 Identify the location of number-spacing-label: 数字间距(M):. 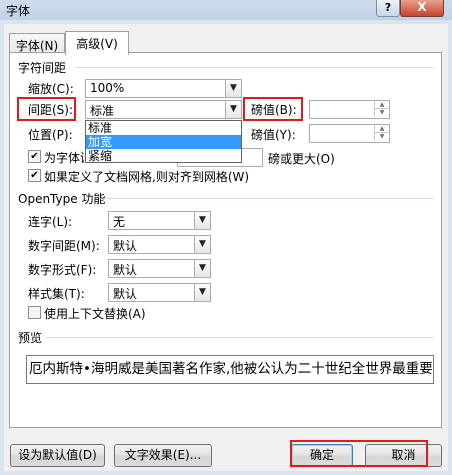
(64, 246).